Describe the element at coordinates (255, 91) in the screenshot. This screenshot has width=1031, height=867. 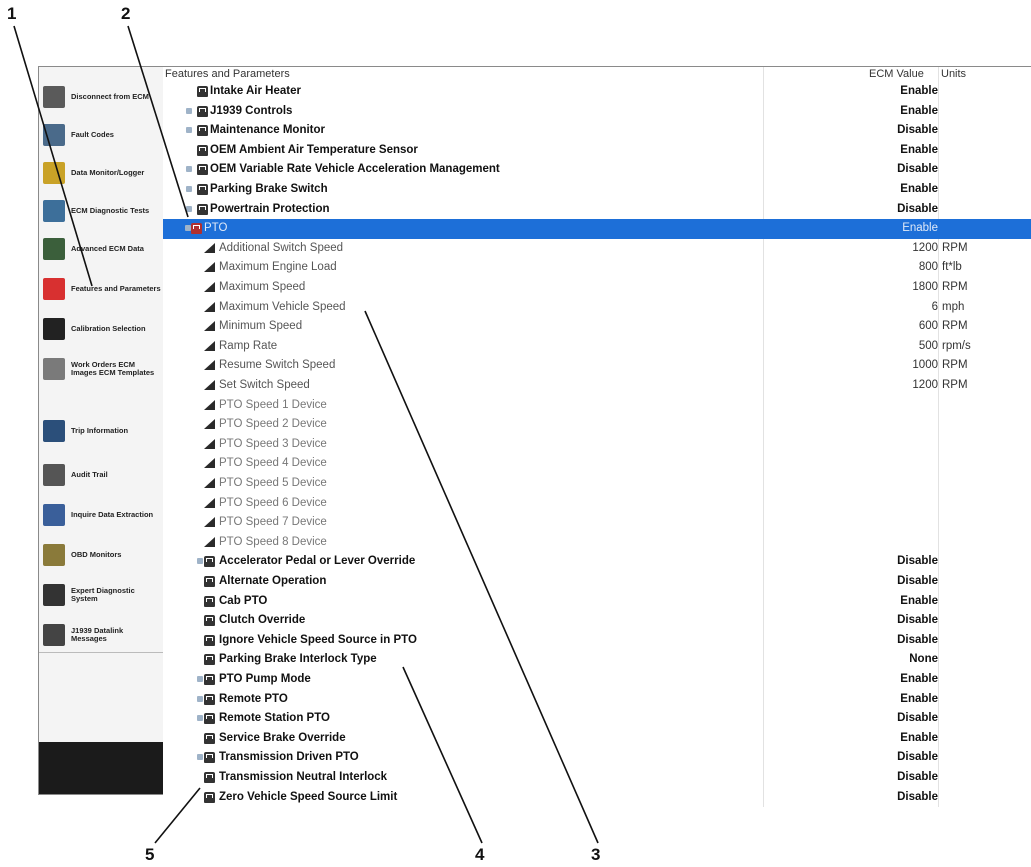
I see `row-name: Intake Air Heater` at that location.